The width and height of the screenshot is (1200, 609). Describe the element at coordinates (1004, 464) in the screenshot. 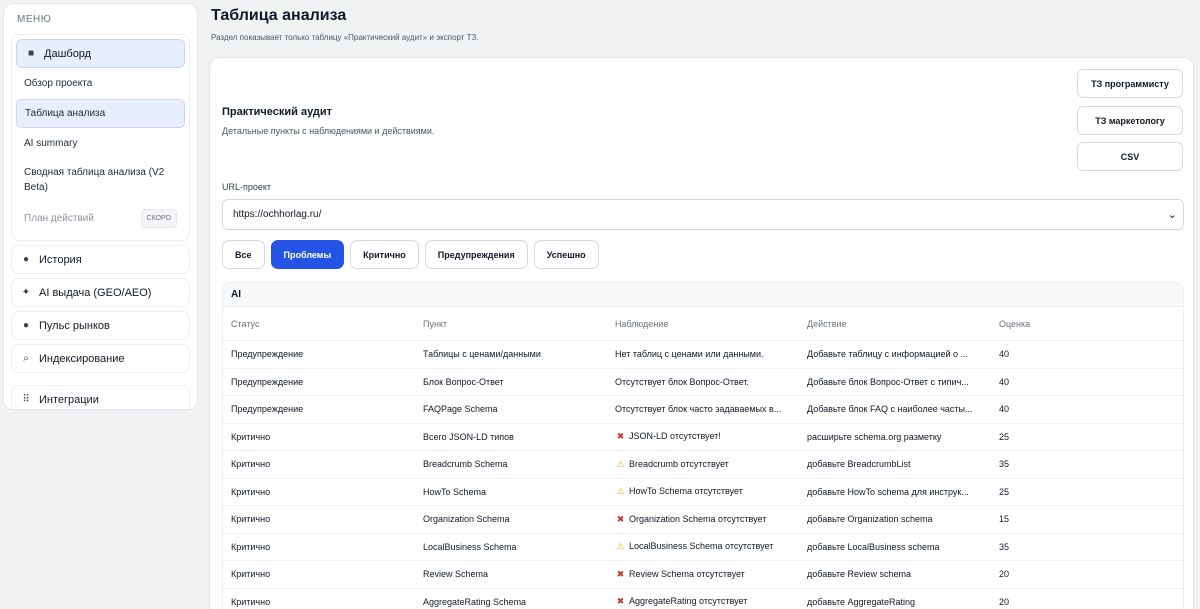

I see `cell-score: 35` at that location.